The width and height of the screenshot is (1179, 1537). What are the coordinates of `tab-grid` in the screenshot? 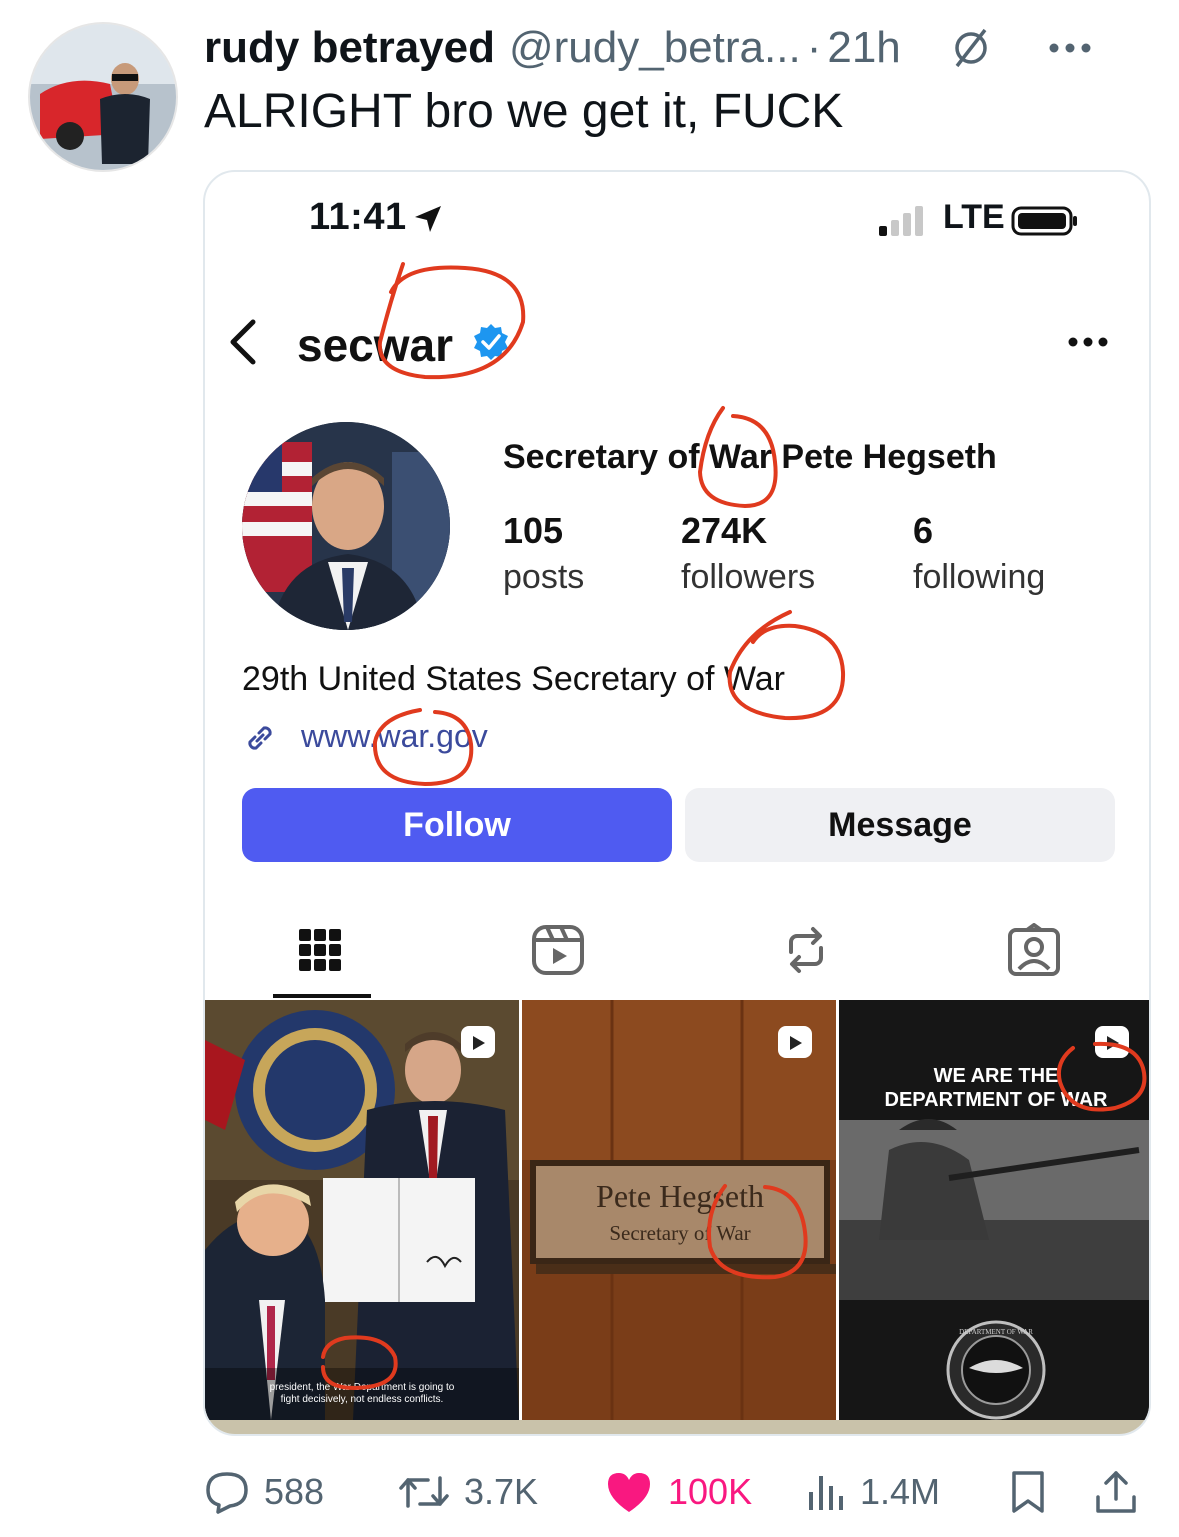 It's located at (320, 950).